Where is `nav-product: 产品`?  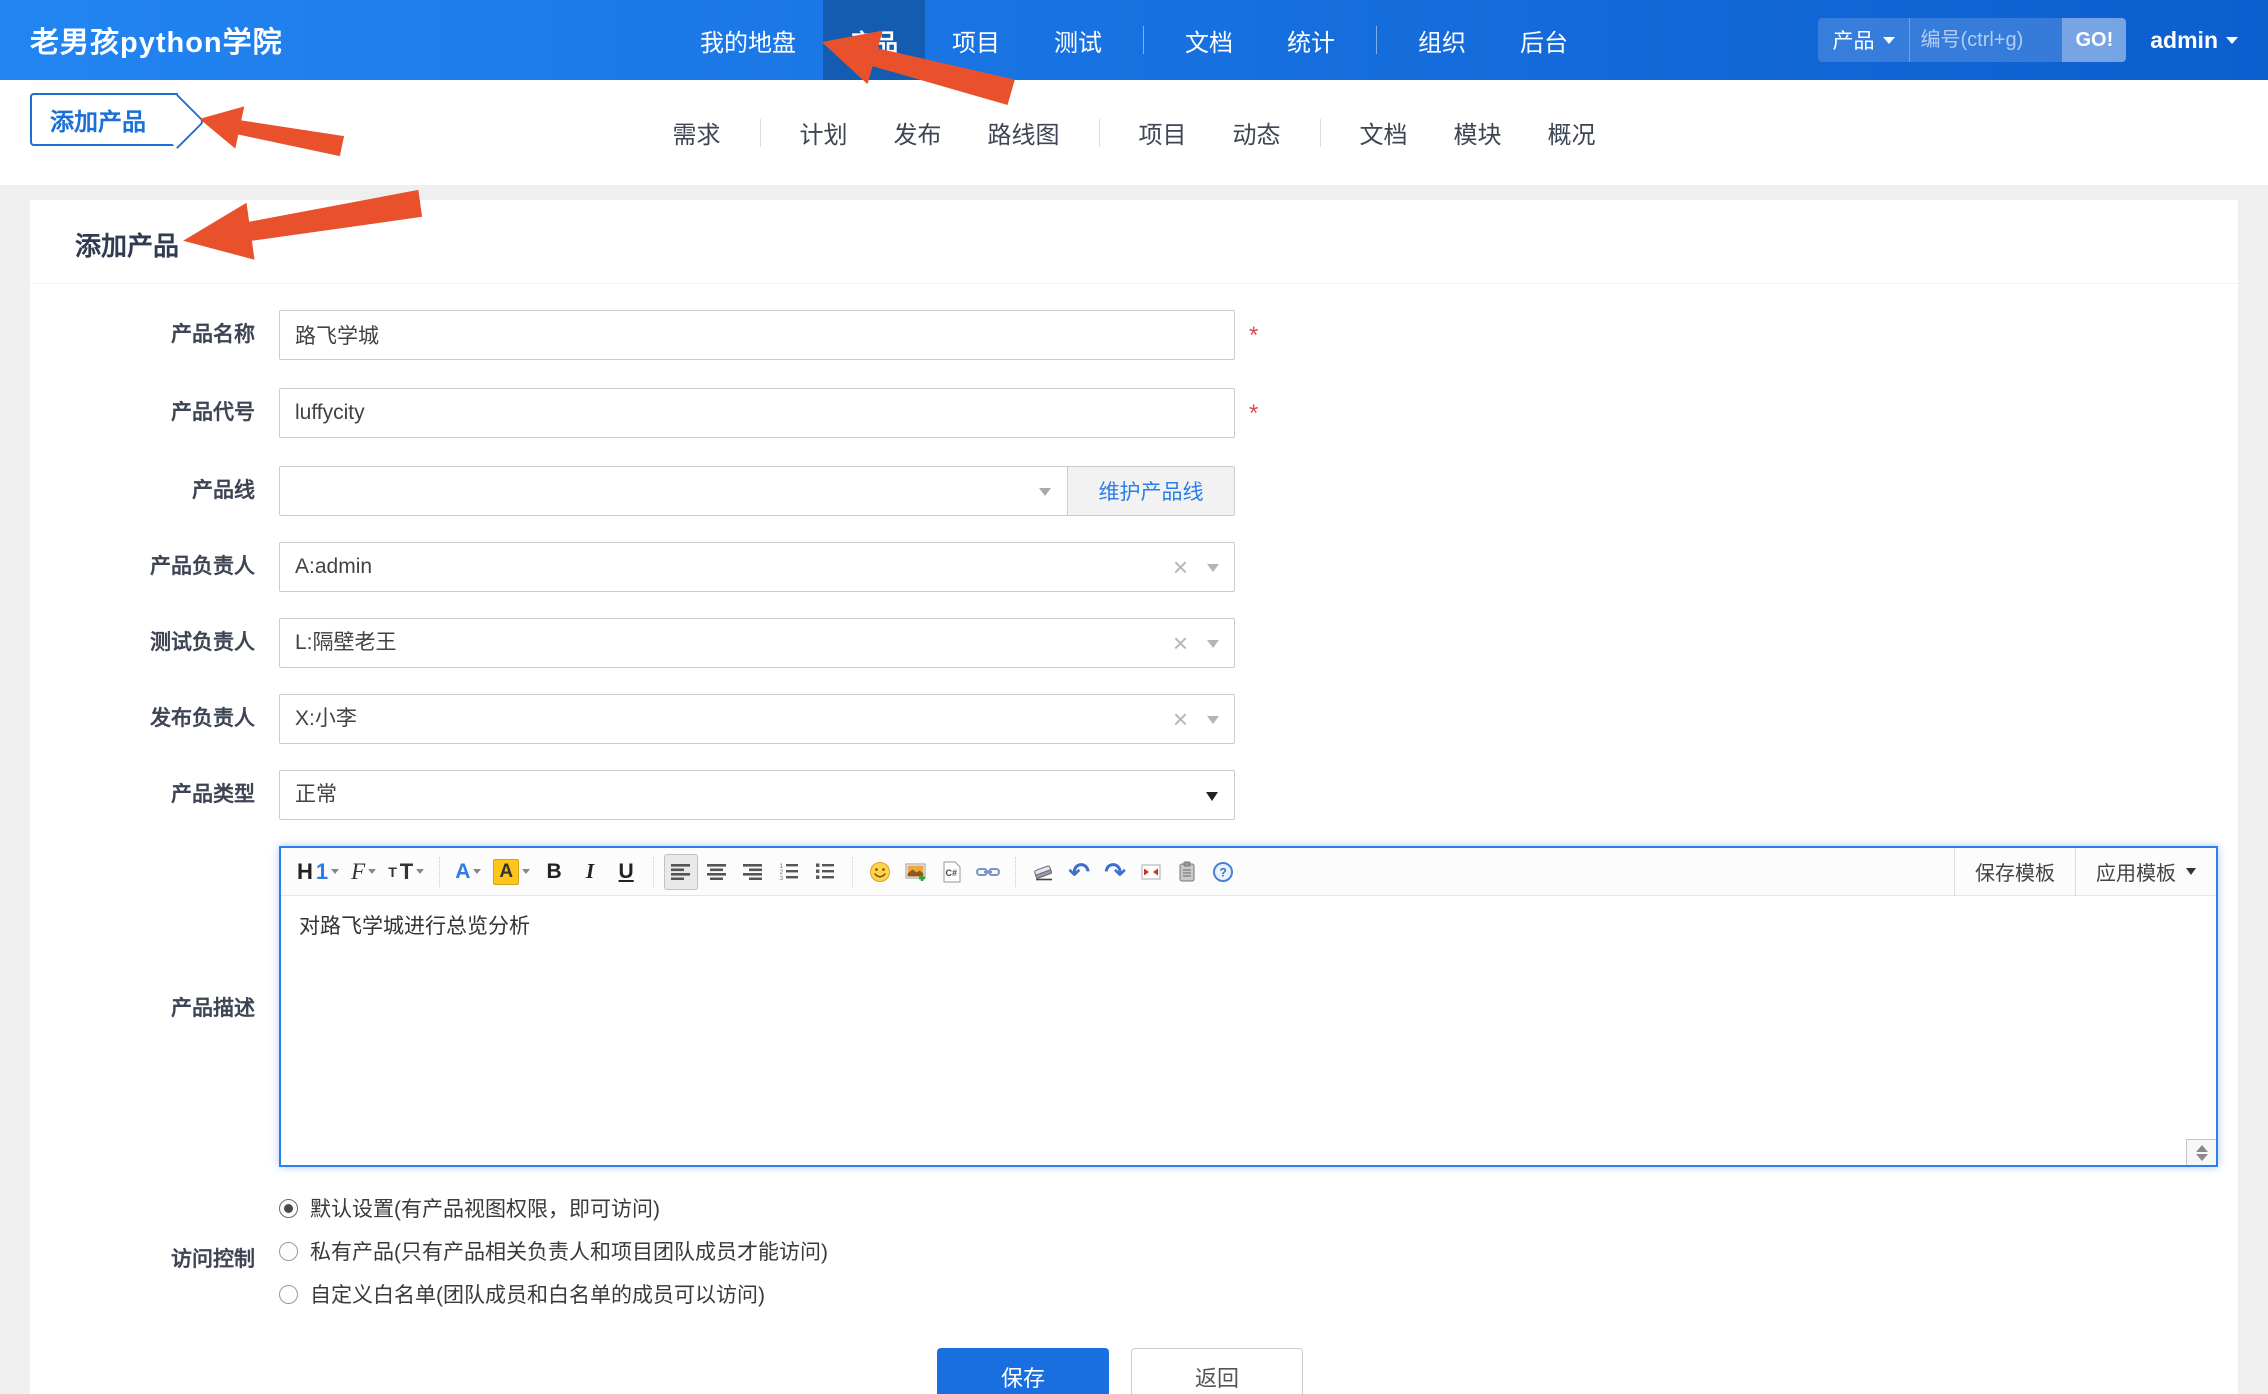
nav-product: 产品 is located at coordinates (874, 40).